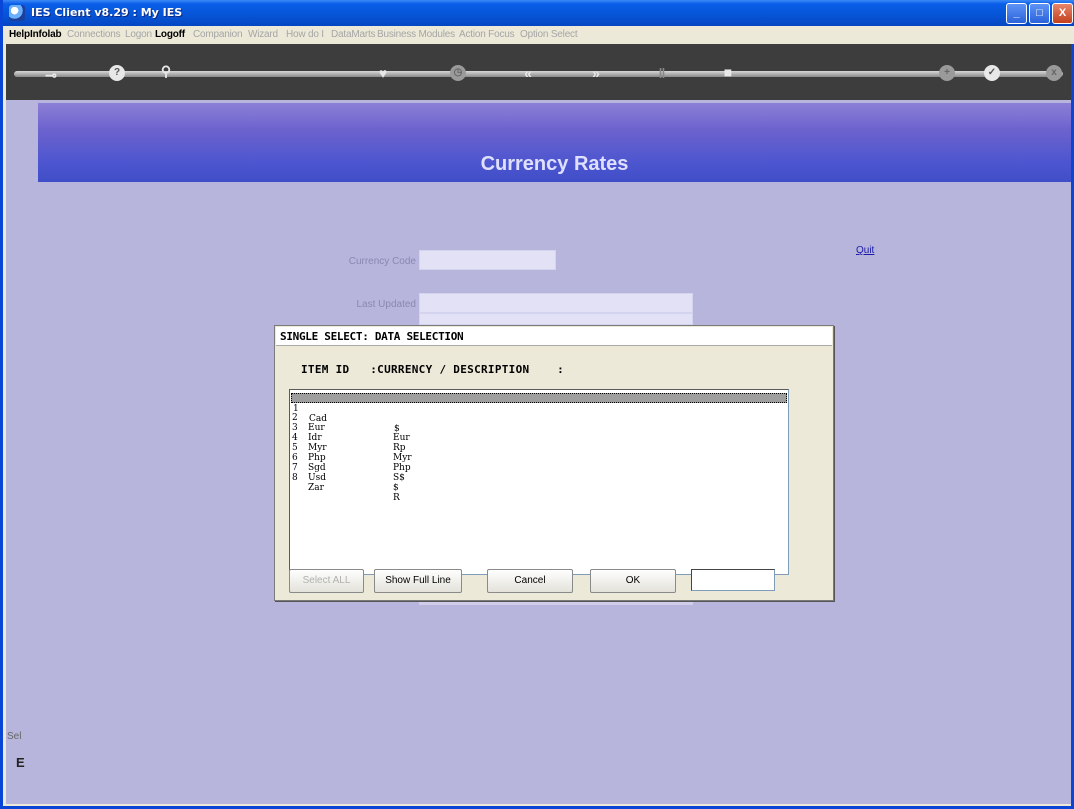 The height and width of the screenshot is (809, 1074). Describe the element at coordinates (1062, 13) in the screenshot. I see `close-button: X` at that location.